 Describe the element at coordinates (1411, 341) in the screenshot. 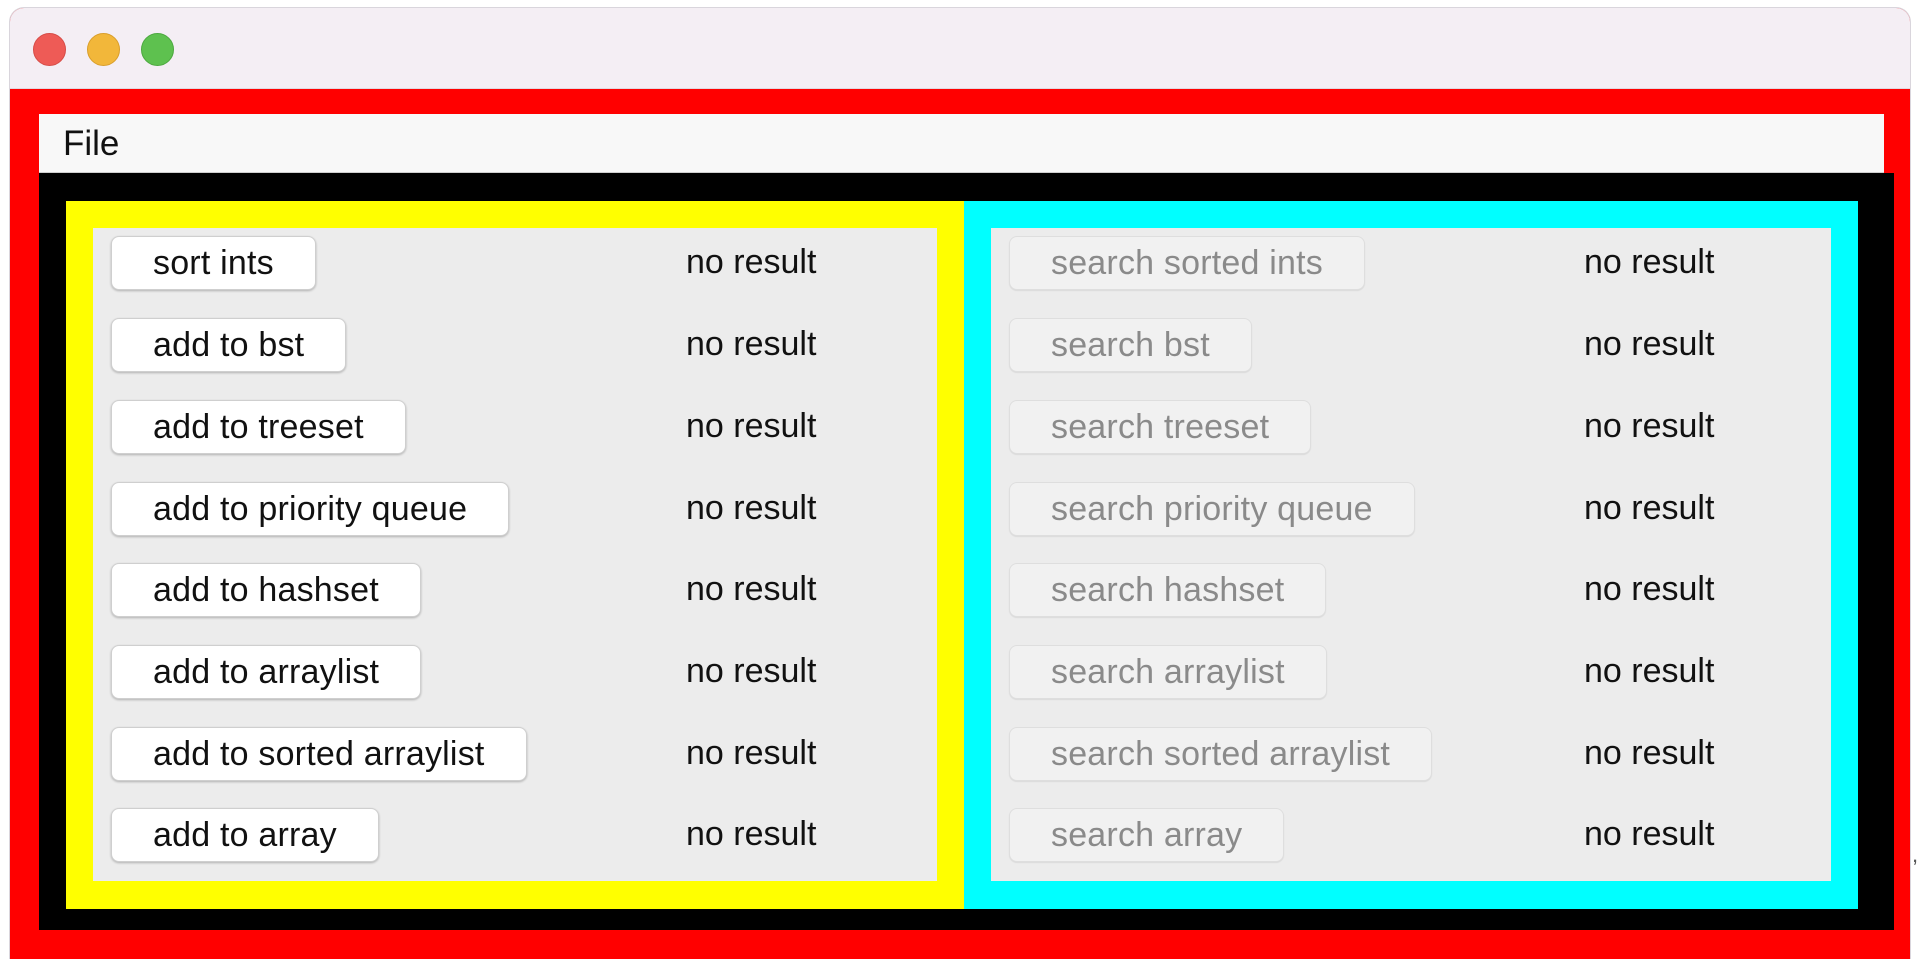

I see `right-row-bst: search bst no result` at that location.